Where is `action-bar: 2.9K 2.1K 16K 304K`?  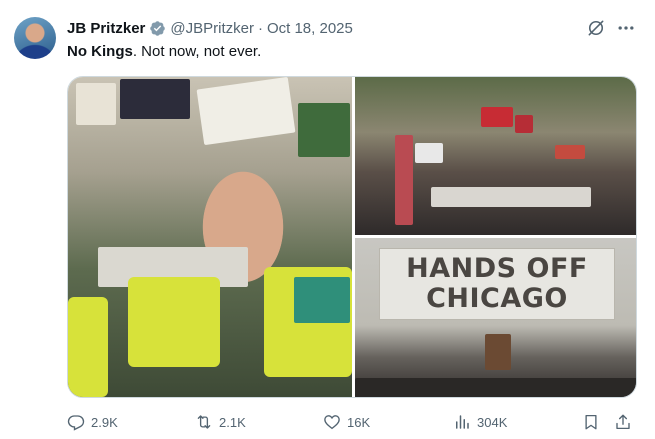
action-bar: 2.9K 2.1K 16K 304K is located at coordinates (352, 422).